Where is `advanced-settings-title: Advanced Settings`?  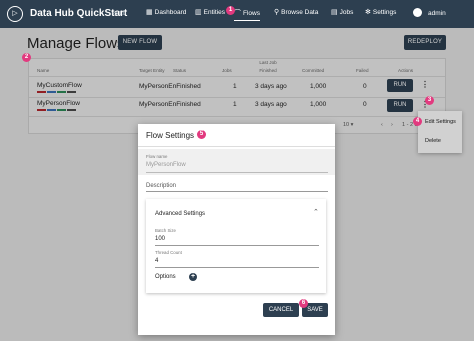
advanced-settings-title: Advanced Settings is located at coordinates (180, 214).